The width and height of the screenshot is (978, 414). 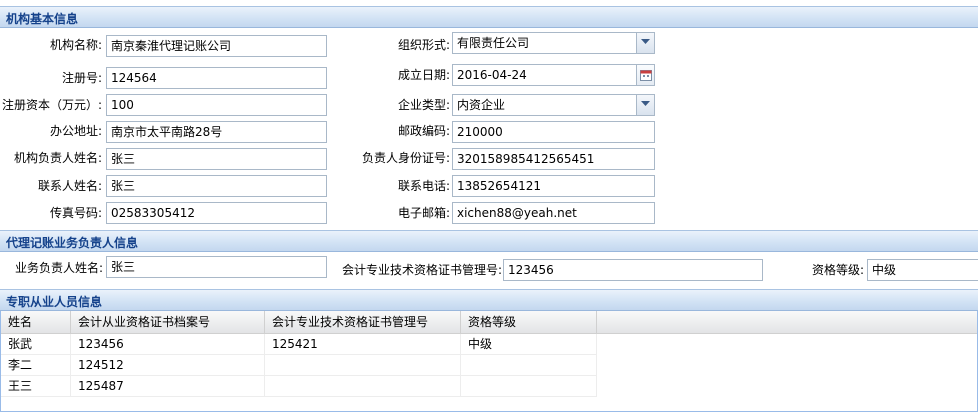 I want to click on label-address: 办公地址:, so click(x=75, y=131).